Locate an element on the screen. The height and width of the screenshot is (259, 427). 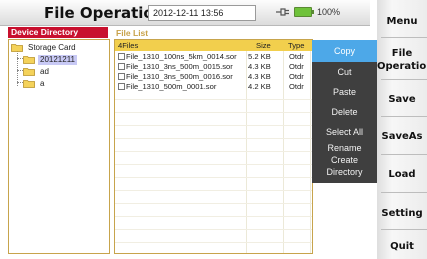
file-name: File_1310_3ns_500m_0016.sor is located at coordinates (179, 76).